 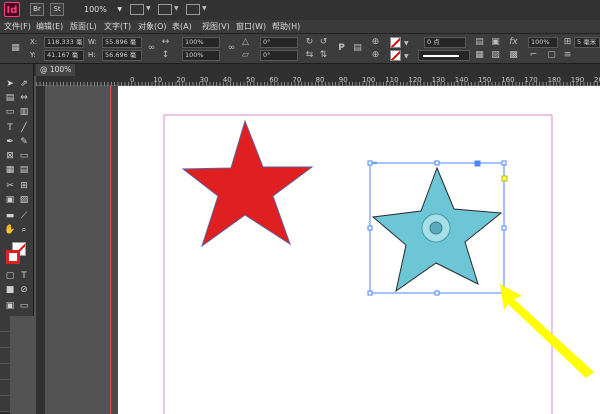 What do you see at coordinates (24, 186) in the screenshot?
I see `free-transform-tool-icon: ⊞` at bounding box center [24, 186].